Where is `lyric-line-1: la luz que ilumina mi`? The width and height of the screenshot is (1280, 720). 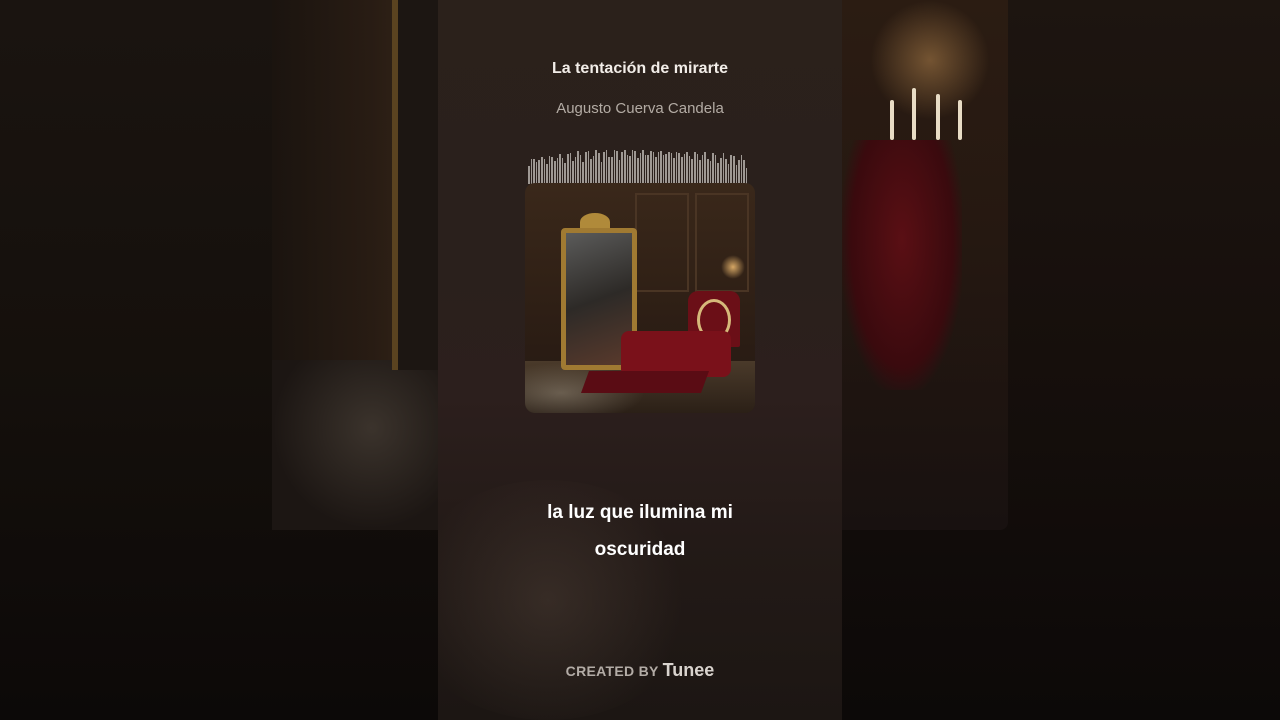
lyric-line-1: la luz que ilumina mi is located at coordinates (640, 512).